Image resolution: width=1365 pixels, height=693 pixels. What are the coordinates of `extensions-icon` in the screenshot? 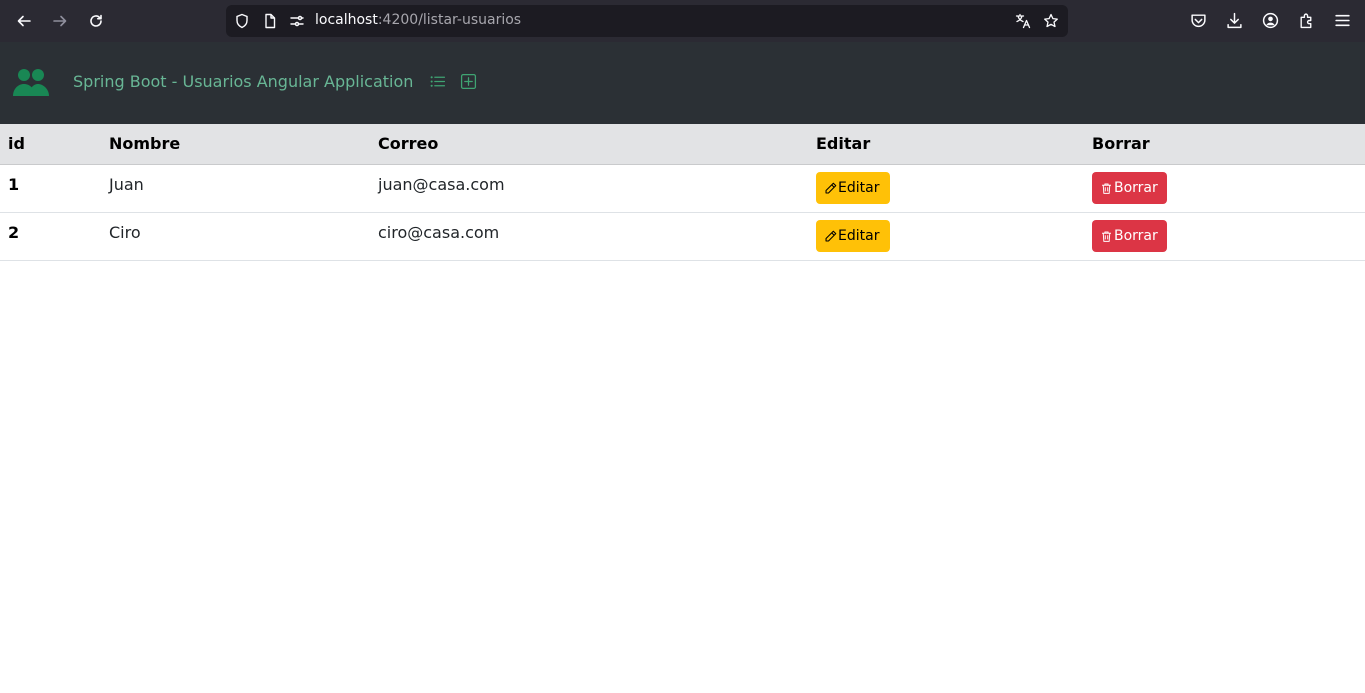 It's located at (1306, 20).